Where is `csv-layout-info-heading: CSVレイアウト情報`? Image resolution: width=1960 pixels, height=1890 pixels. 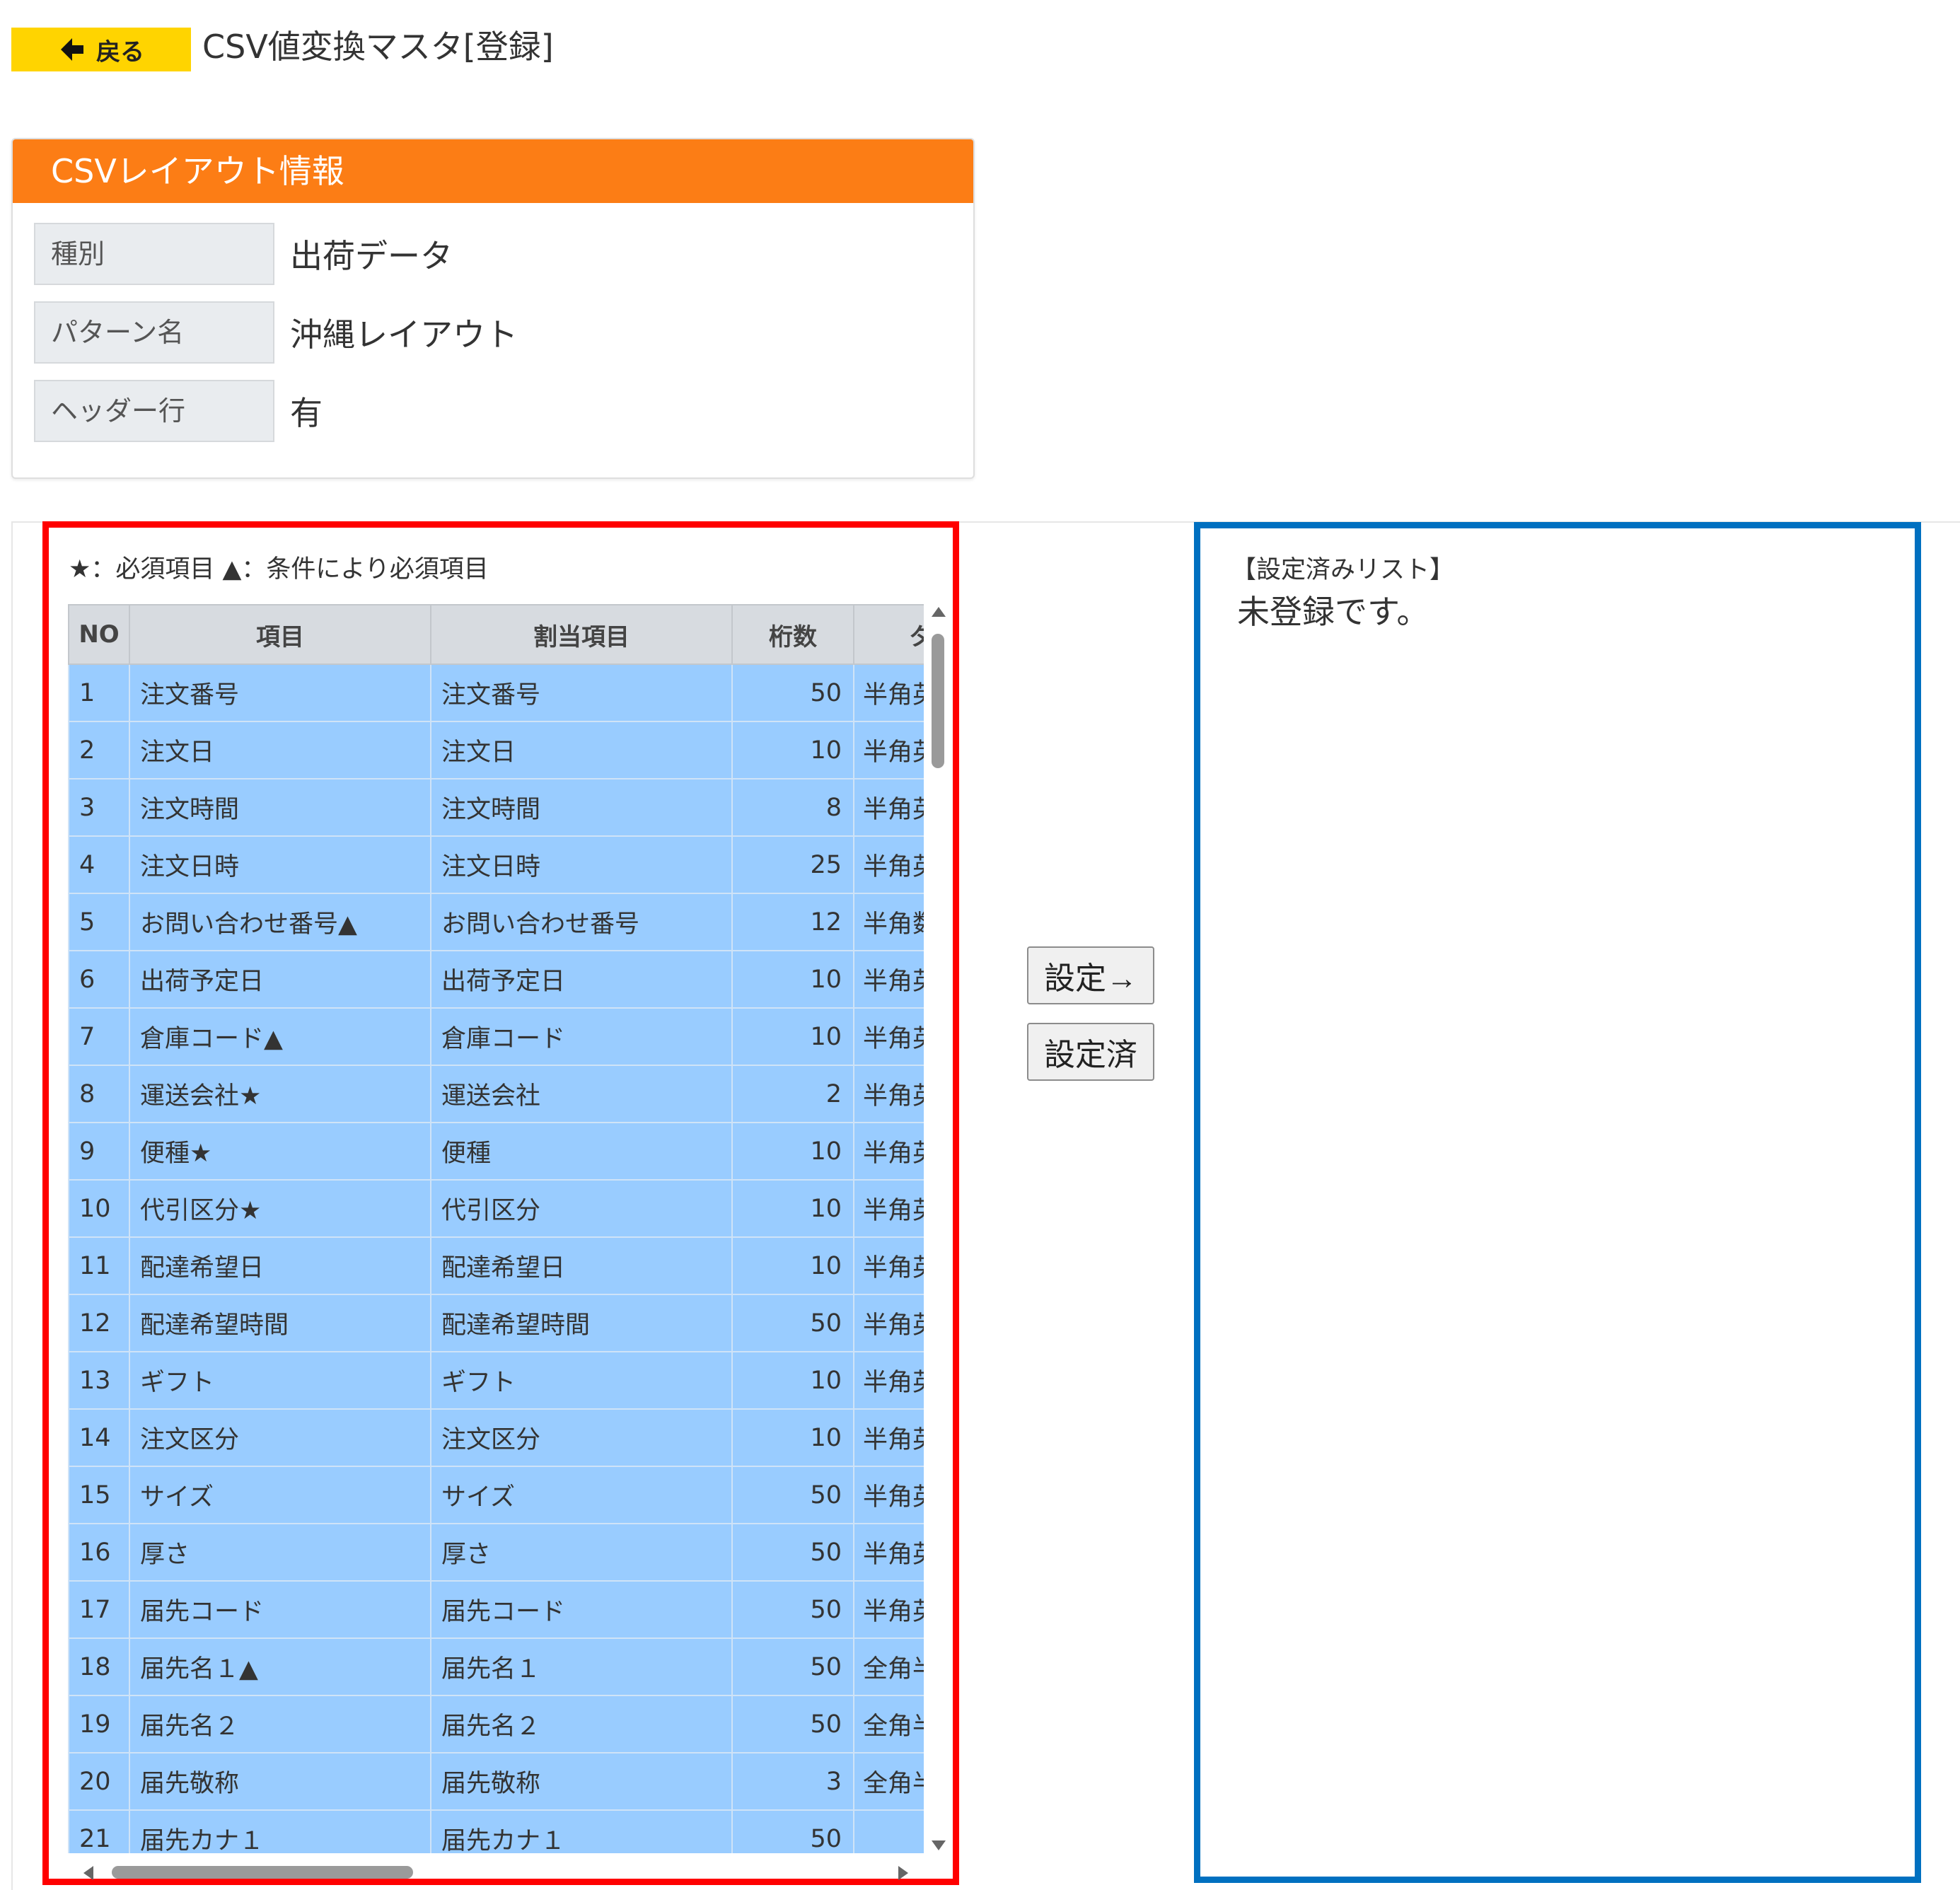
csv-layout-info-heading: CSVレイアウト情報 is located at coordinates (493, 171).